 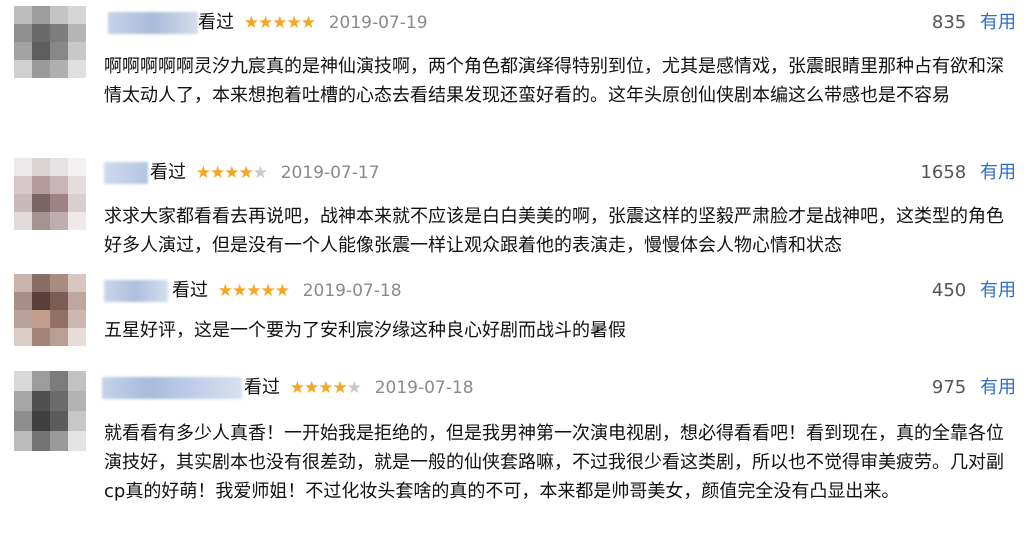 I want to click on review-meta: 看过 ★★★★★ 2019-07-17, so click(x=265, y=173).